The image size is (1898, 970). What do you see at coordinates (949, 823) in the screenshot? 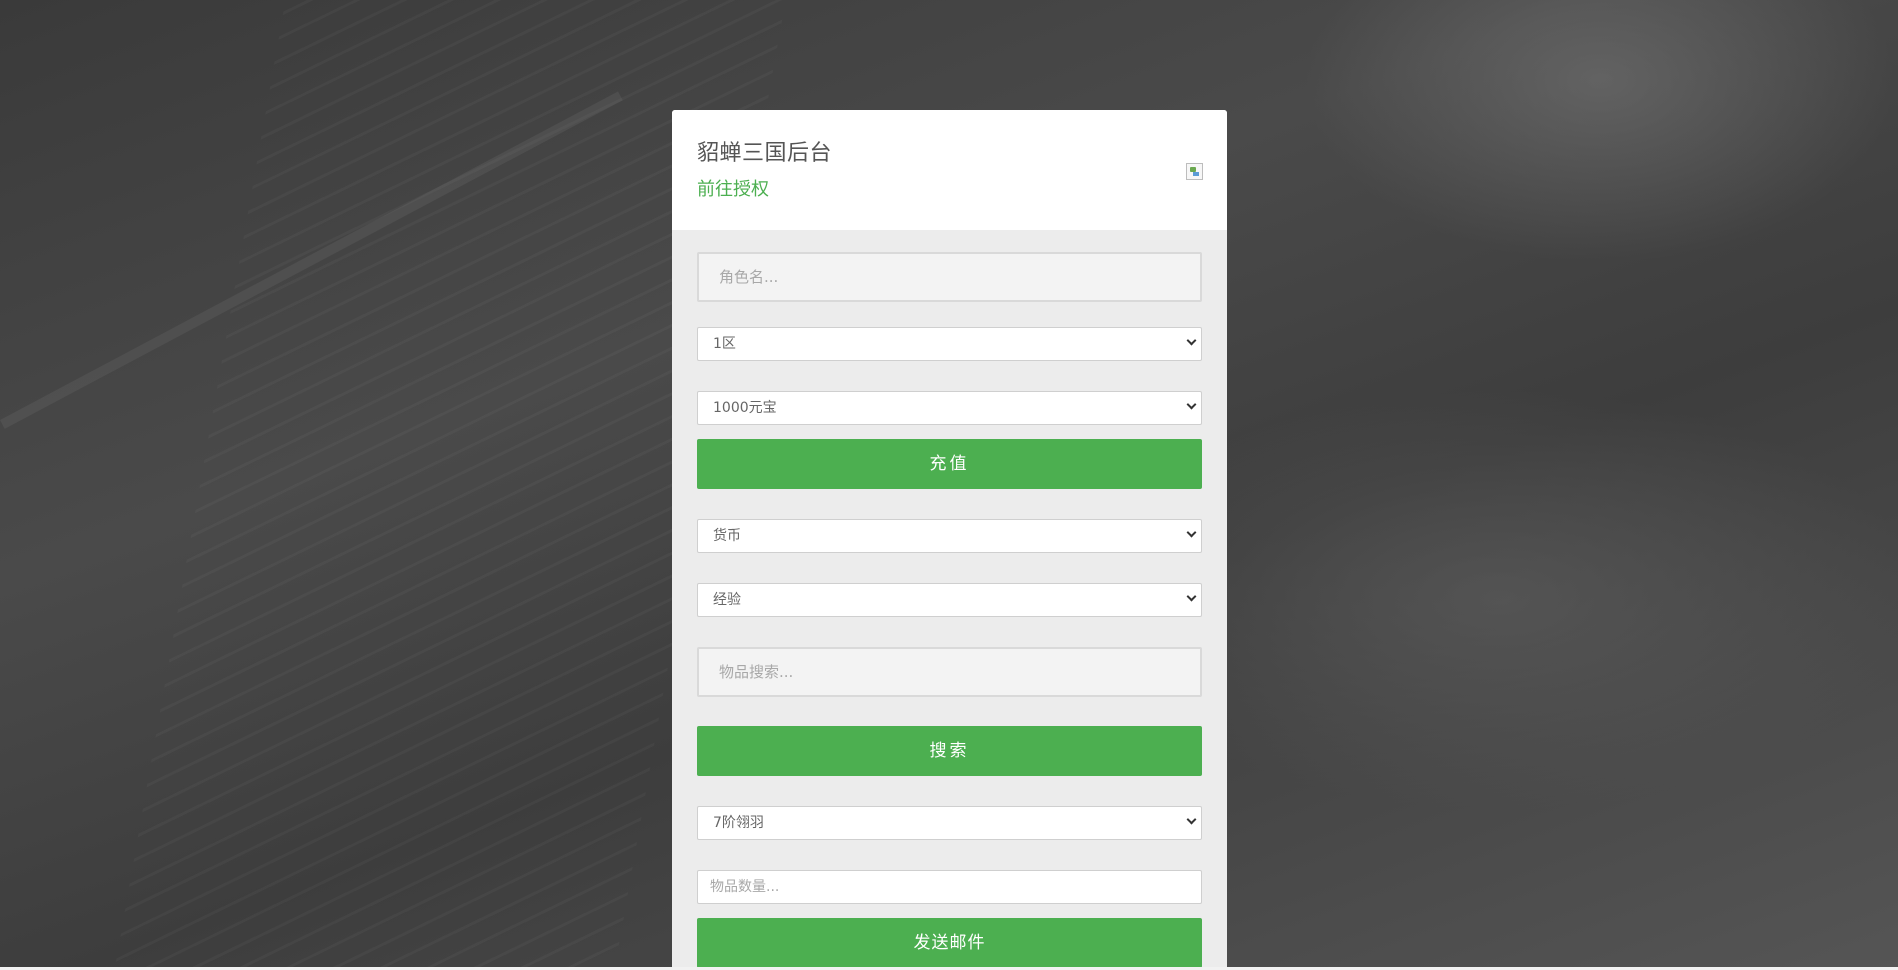
I see `item-select: 7阶翎羽` at bounding box center [949, 823].